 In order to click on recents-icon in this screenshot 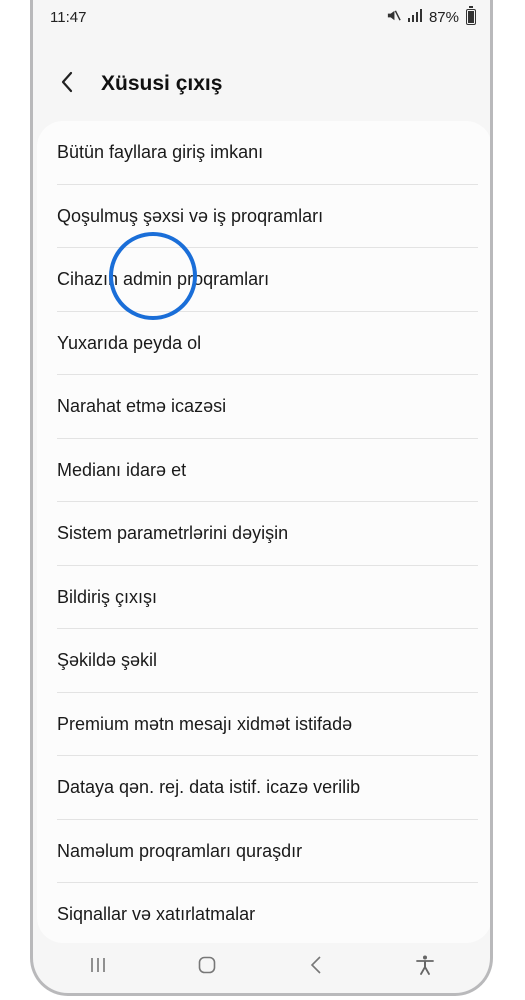, I will do `click(98, 967)`.